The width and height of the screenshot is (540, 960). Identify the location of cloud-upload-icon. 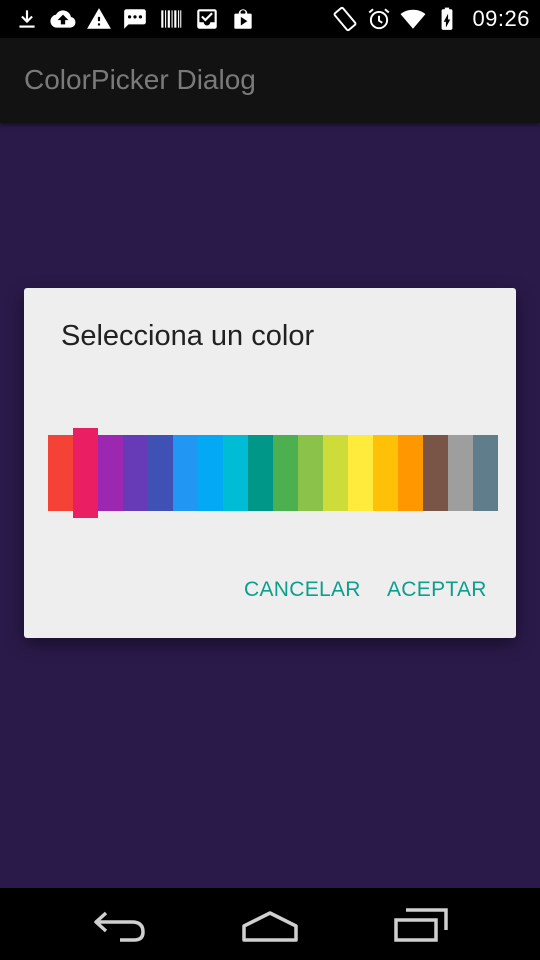
(63, 19).